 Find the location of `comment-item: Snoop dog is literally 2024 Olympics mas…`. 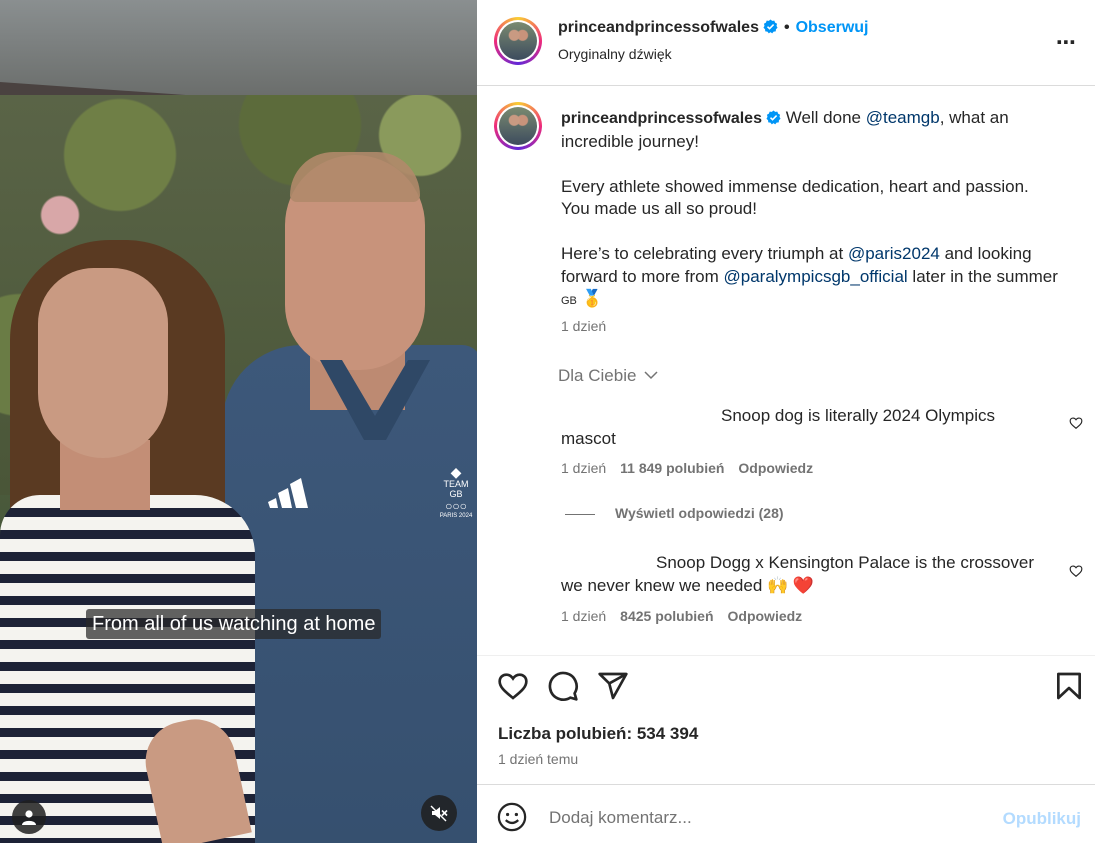

comment-item: Snoop dog is literally 2024 Olympics mas… is located at coordinates (801, 427).